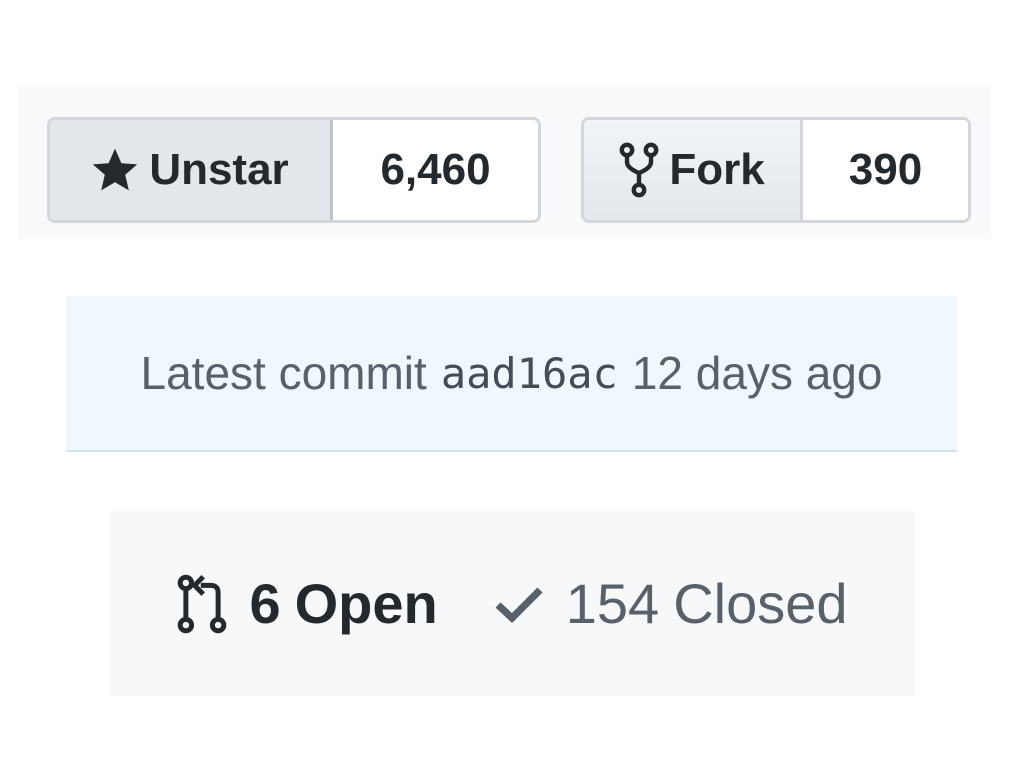 The width and height of the screenshot is (1024, 768). I want to click on star-icon, so click(115, 170).